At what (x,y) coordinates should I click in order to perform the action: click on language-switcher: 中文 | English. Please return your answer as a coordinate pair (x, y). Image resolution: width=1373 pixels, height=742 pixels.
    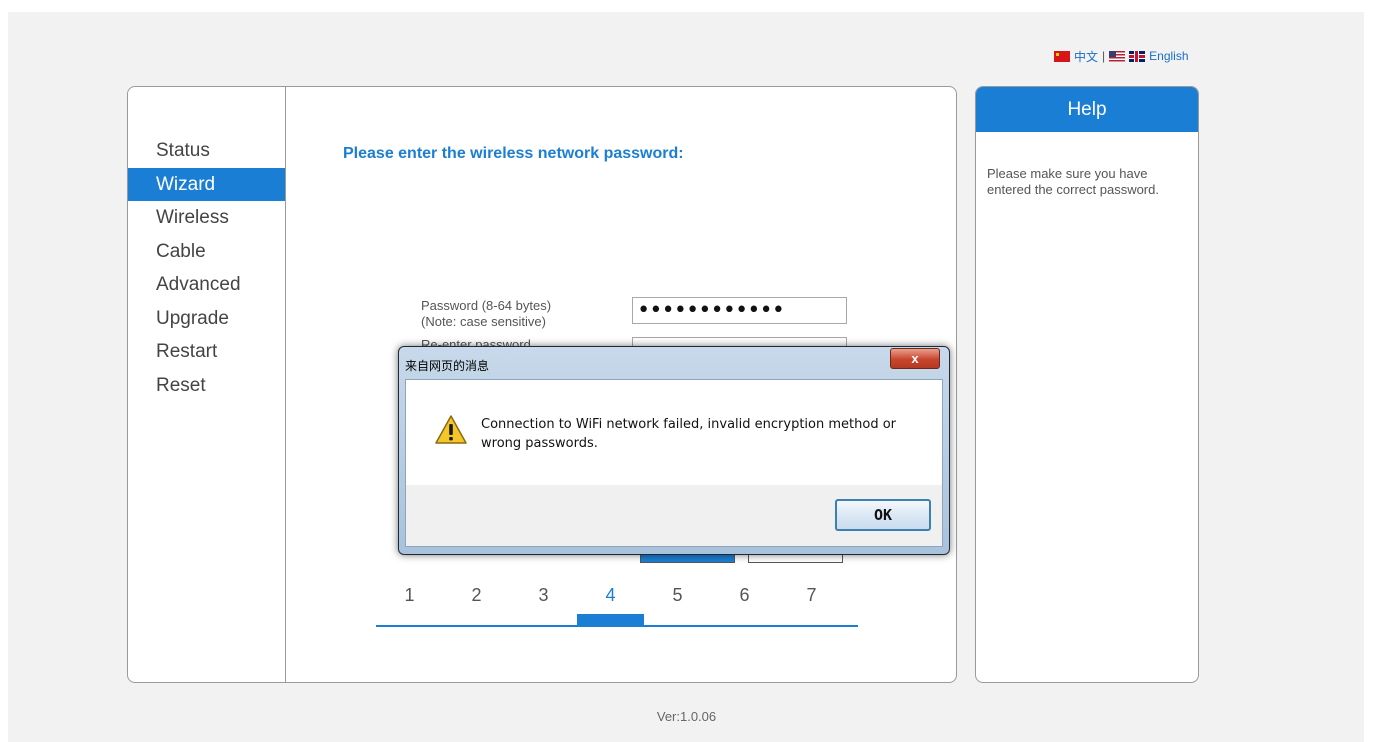
    Looking at the image, I should click on (1121, 56).